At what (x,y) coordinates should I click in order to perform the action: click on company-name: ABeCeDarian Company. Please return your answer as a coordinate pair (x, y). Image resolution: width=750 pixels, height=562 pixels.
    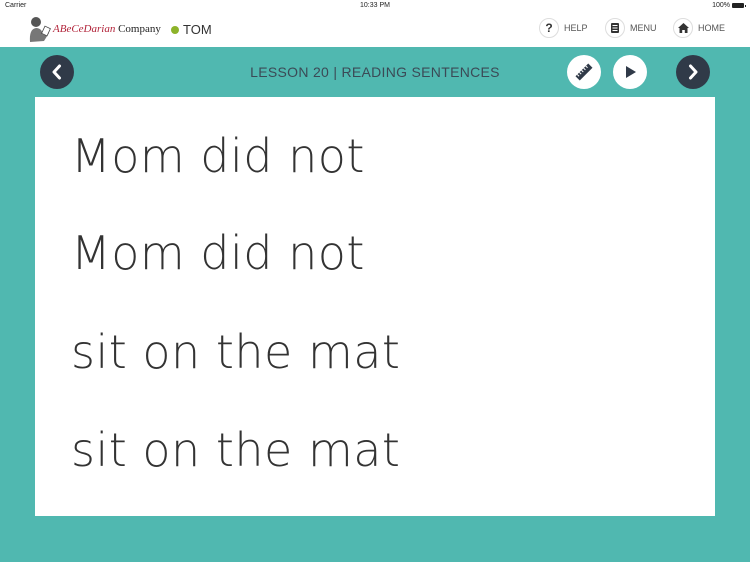
    Looking at the image, I should click on (107, 29).